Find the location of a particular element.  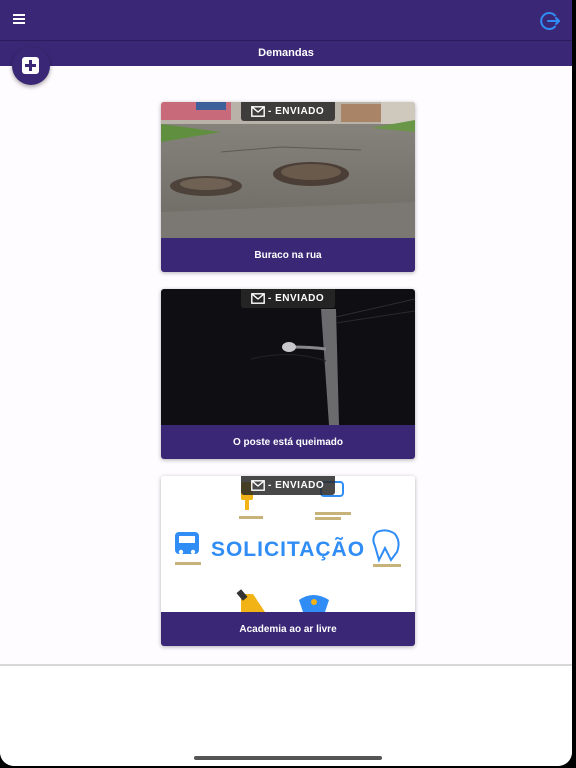

logout-icon is located at coordinates (550, 21).